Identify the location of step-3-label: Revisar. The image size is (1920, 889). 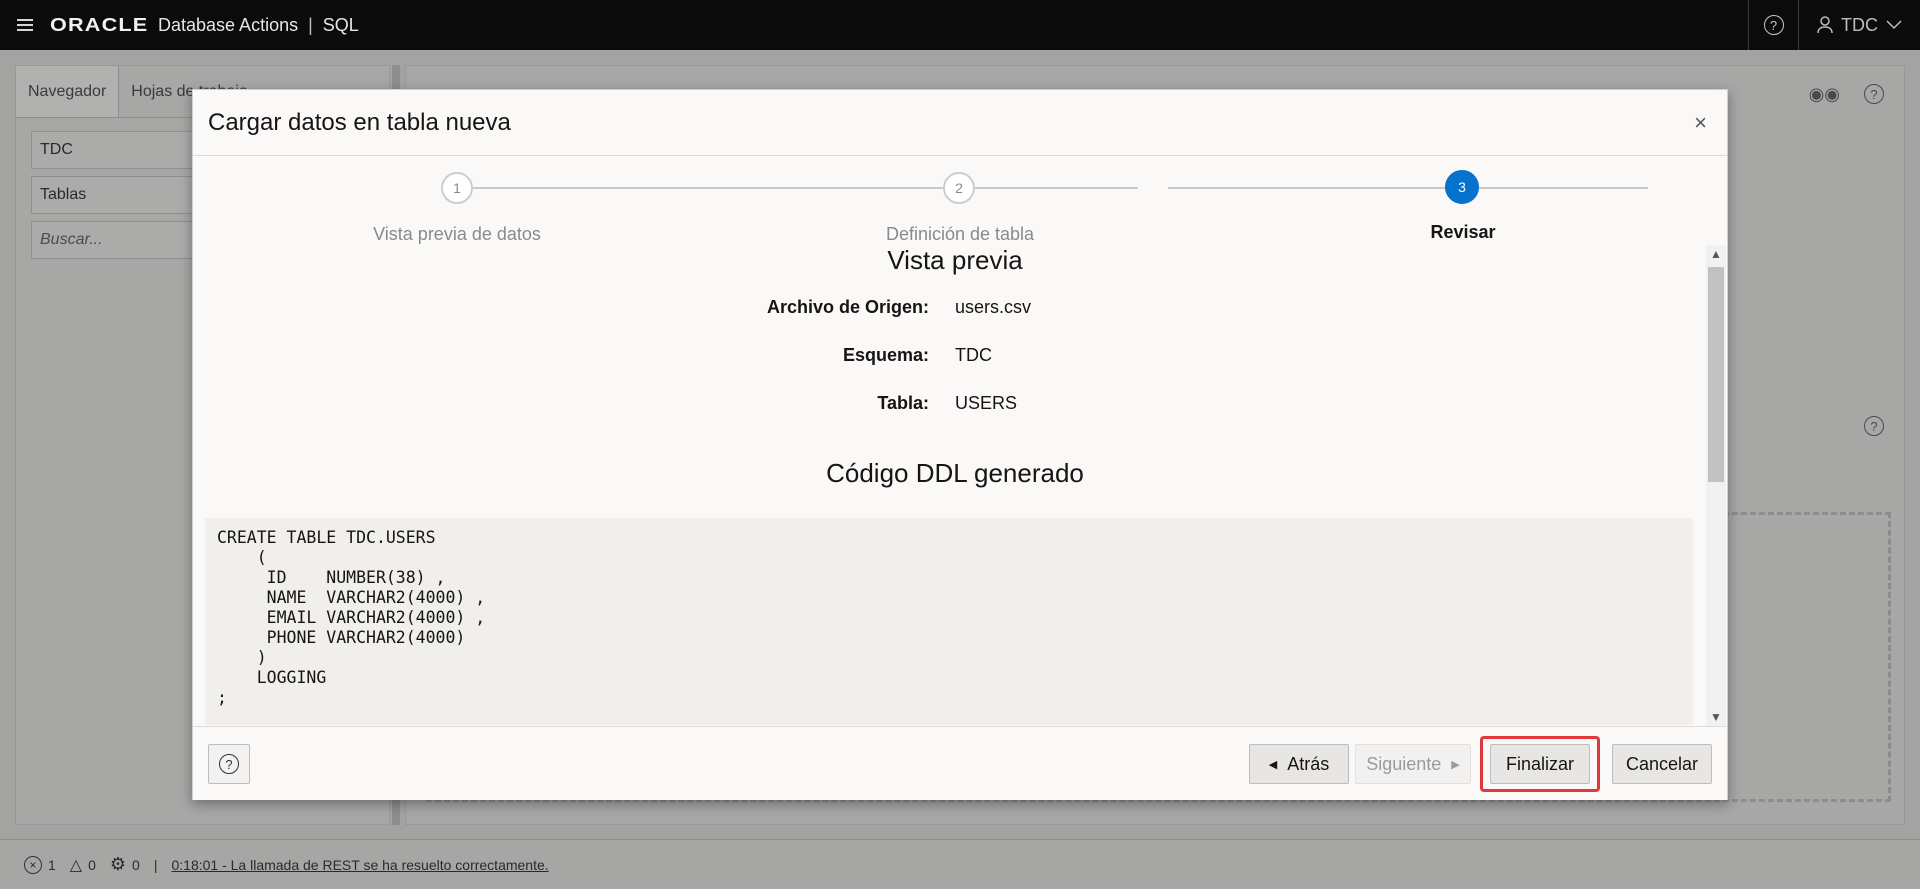
(1462, 232).